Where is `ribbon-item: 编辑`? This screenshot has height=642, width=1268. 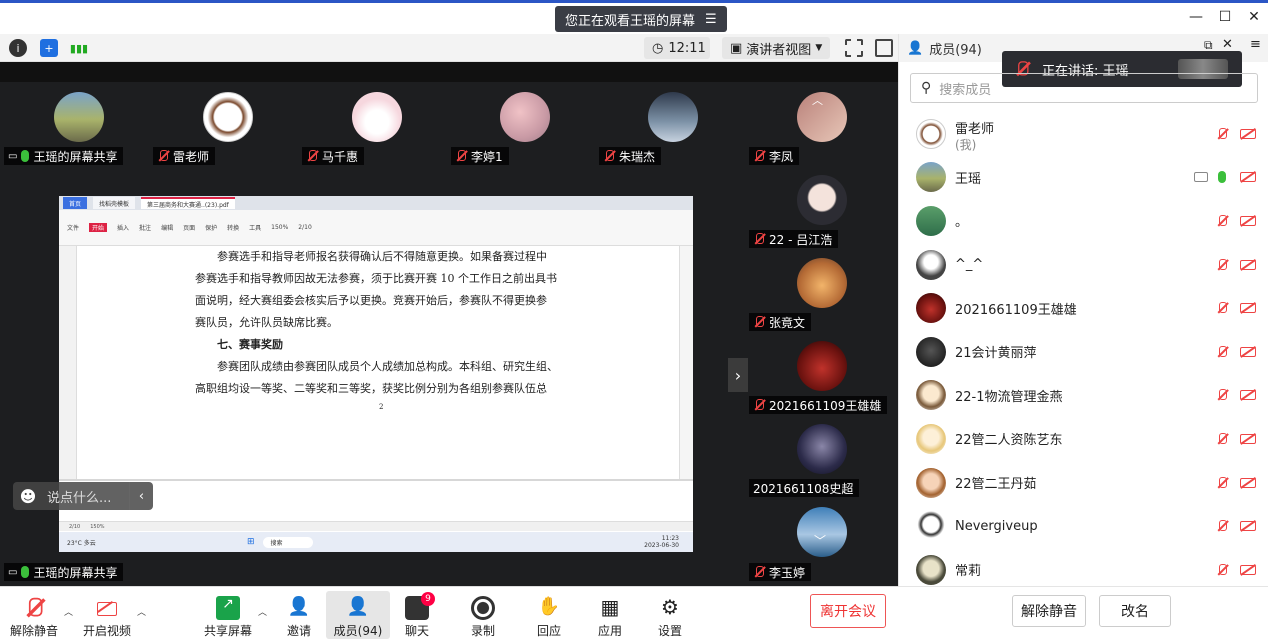 ribbon-item: 编辑 is located at coordinates (167, 228).